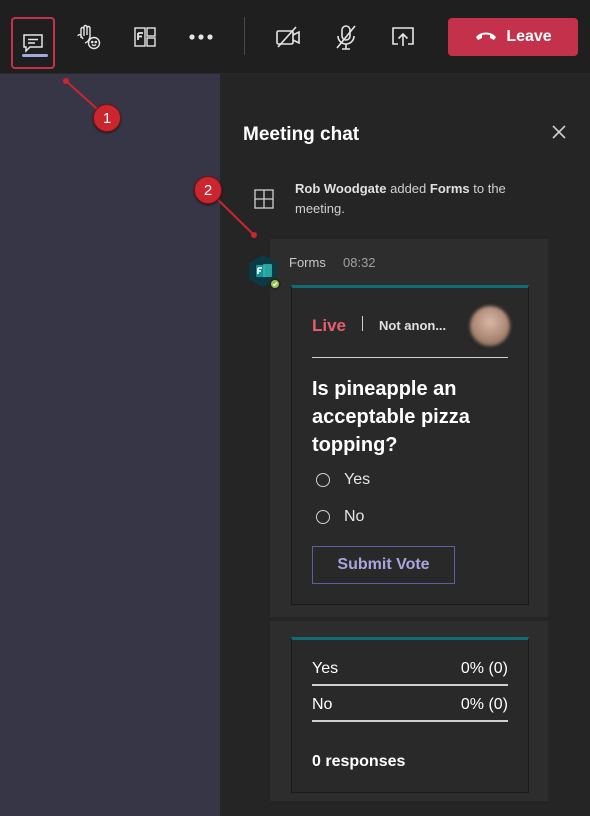 Image resolution: width=590 pixels, height=816 pixels. Describe the element at coordinates (341, 188) in the screenshot. I see `system-actor: Rob Woodgate` at that location.